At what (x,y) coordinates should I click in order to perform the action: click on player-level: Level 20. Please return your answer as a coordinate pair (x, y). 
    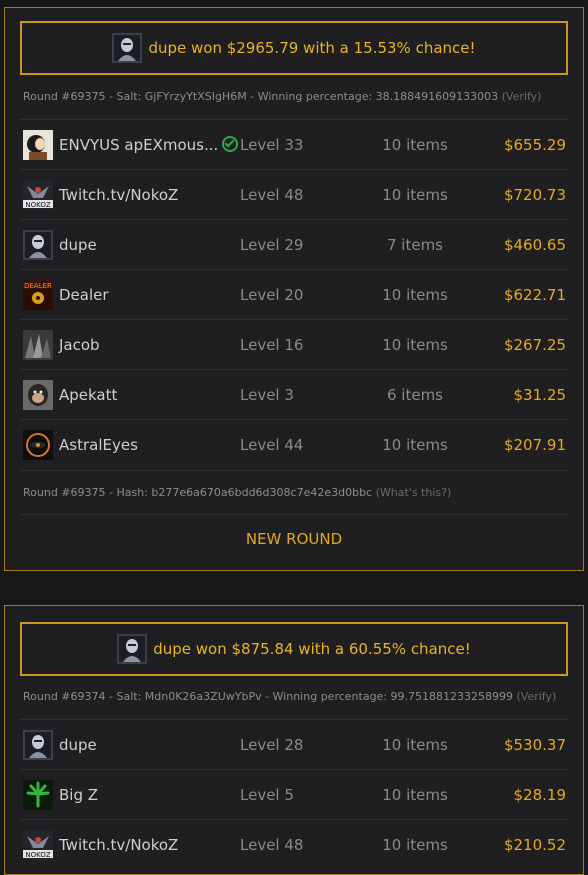
    Looking at the image, I should click on (272, 295).